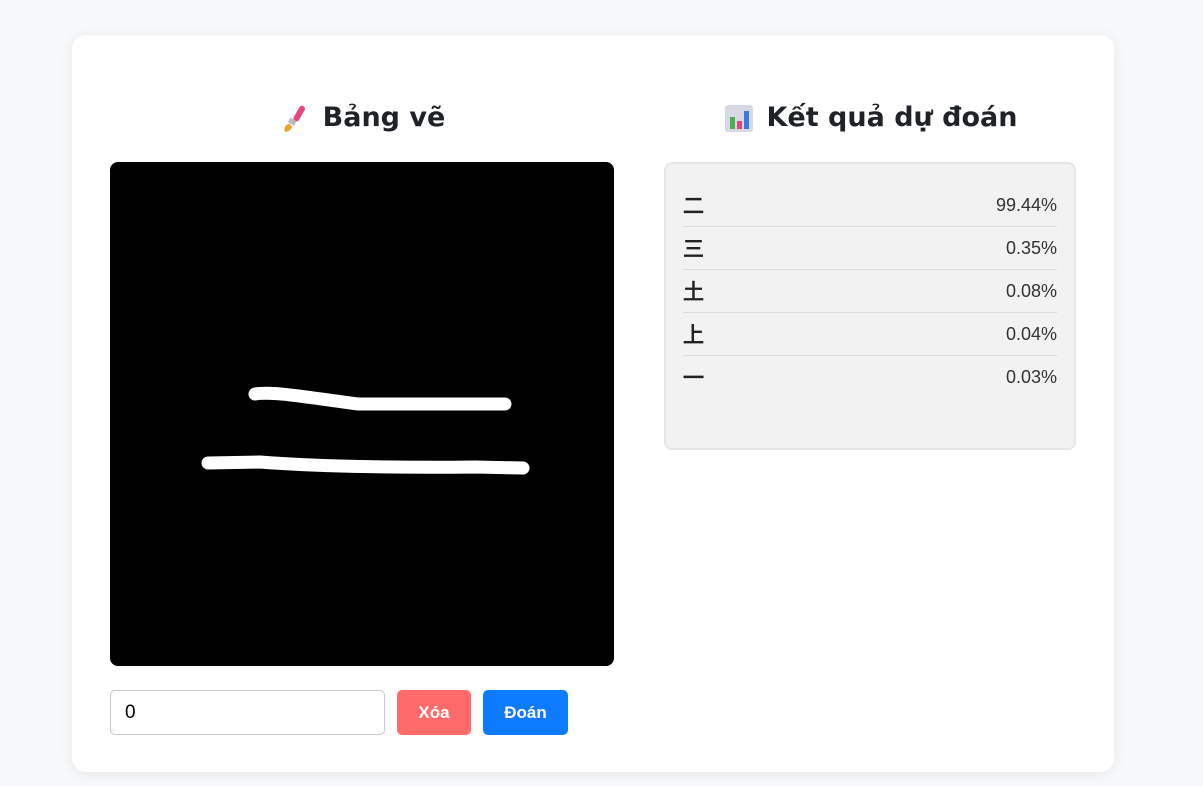 The height and width of the screenshot is (786, 1203). I want to click on guess-button: Đoán, so click(525, 712).